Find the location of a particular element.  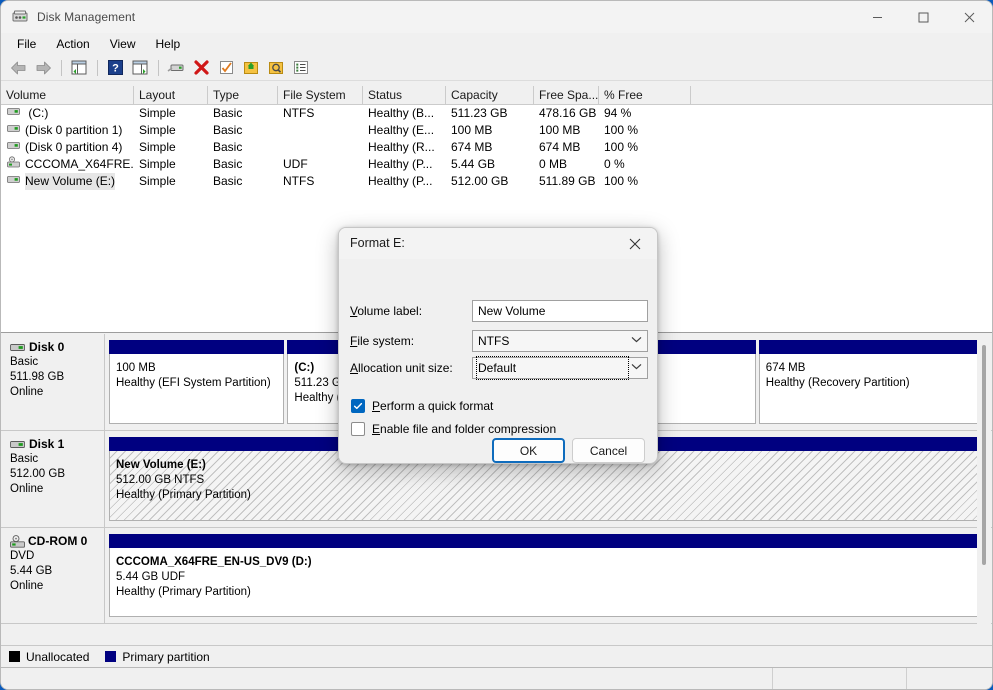

disk0-partition-recovery: 674 MB Healthy (Recovery Partition) is located at coordinates (874, 382).